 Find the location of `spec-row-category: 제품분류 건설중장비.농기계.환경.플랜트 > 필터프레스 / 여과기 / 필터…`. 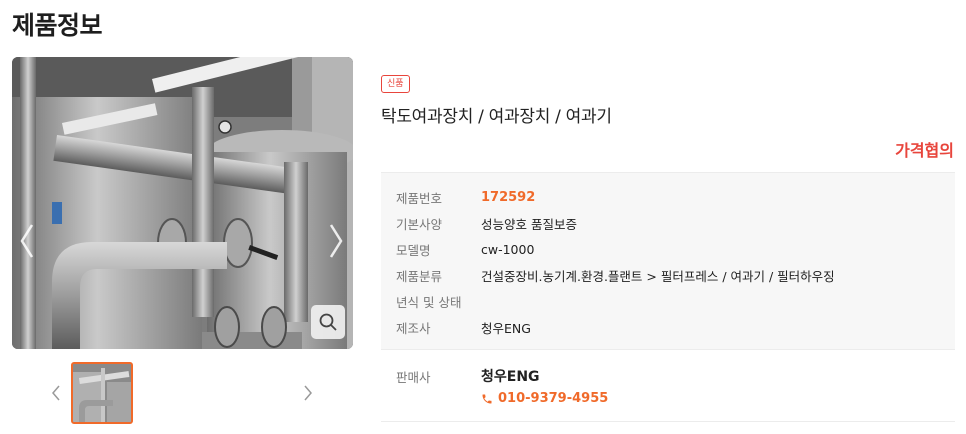

spec-row-category: 제품분류 건설중장비.농기계.환경.플랜트 > 필터프레스 / 여과기 / 필터… is located at coordinates (615, 275).